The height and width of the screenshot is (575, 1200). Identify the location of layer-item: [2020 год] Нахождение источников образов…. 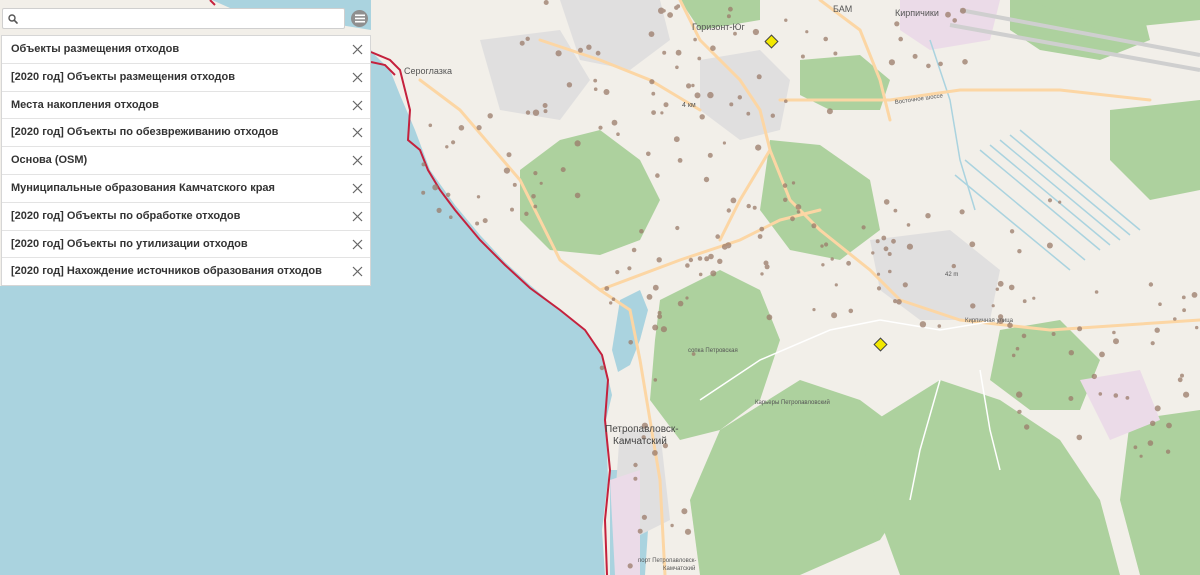
(186, 272).